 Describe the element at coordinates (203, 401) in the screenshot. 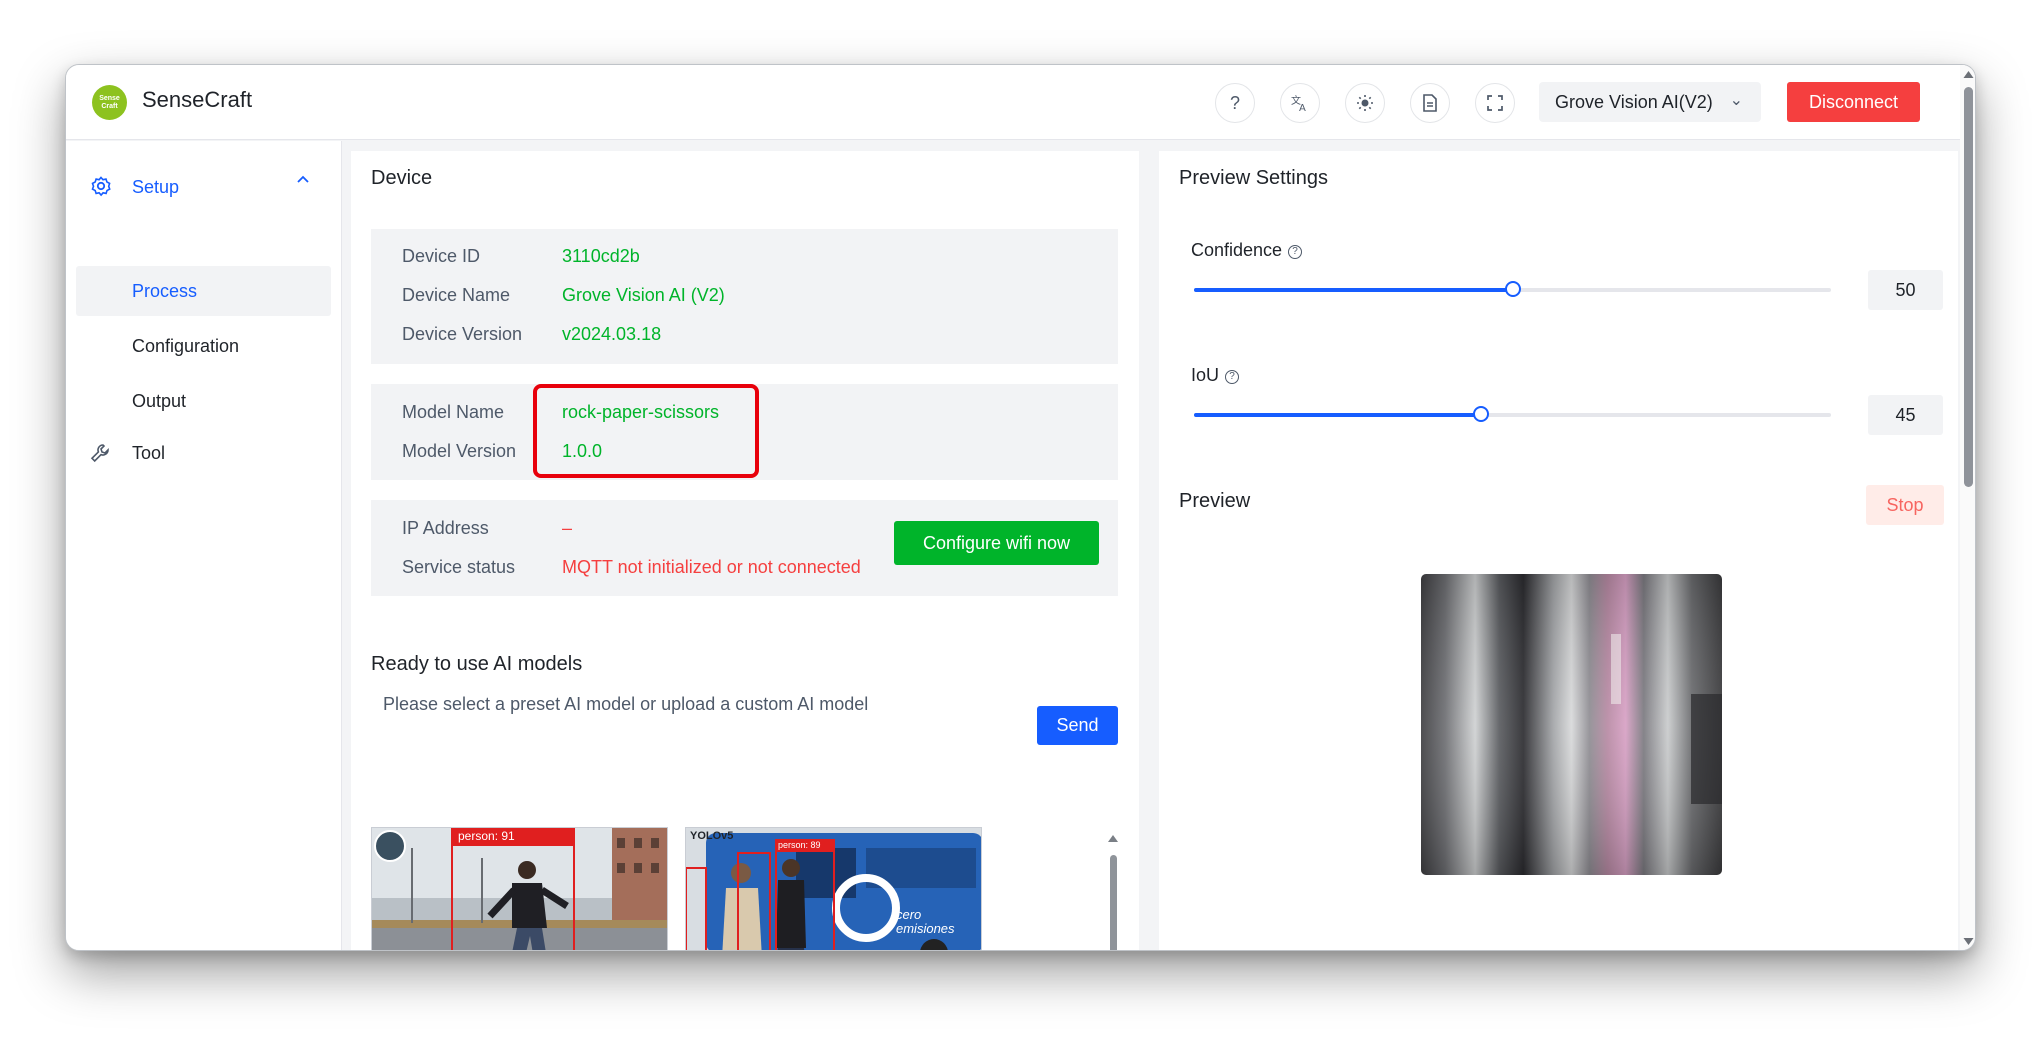

I see `sidebar-item-output: Output` at that location.